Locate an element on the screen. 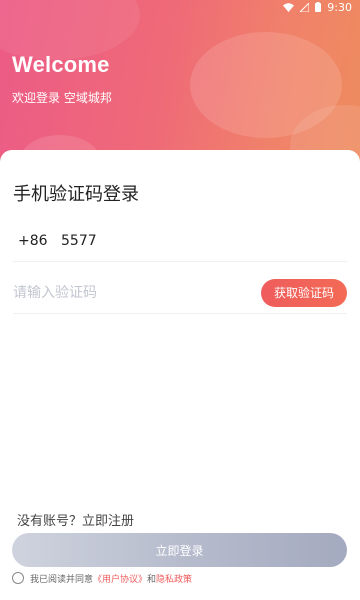 Image resolution: width=360 pixels, height=600 pixels. login-title: 手机验证码登录 is located at coordinates (76, 194).